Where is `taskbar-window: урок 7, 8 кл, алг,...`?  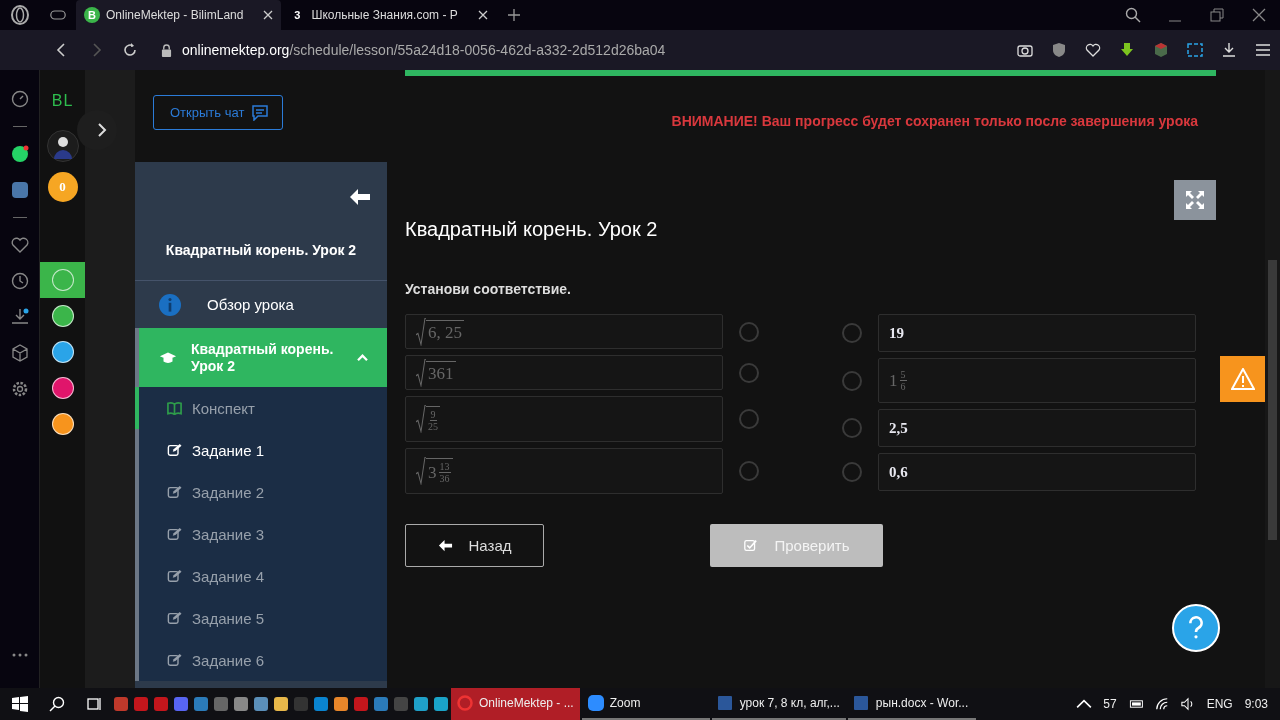
taskbar-window: урок 7, 8 кл, алг,... is located at coordinates (778, 704).